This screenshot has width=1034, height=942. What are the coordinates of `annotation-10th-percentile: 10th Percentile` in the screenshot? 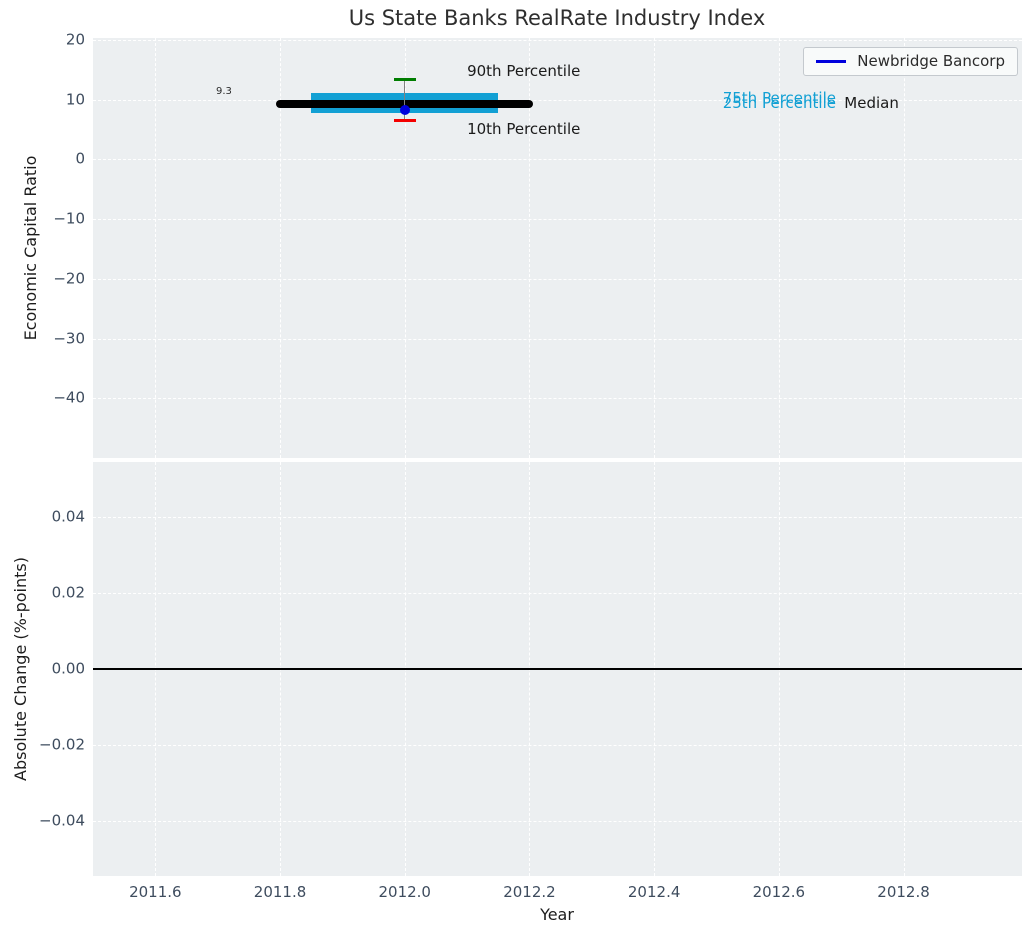 It's located at (524, 128).